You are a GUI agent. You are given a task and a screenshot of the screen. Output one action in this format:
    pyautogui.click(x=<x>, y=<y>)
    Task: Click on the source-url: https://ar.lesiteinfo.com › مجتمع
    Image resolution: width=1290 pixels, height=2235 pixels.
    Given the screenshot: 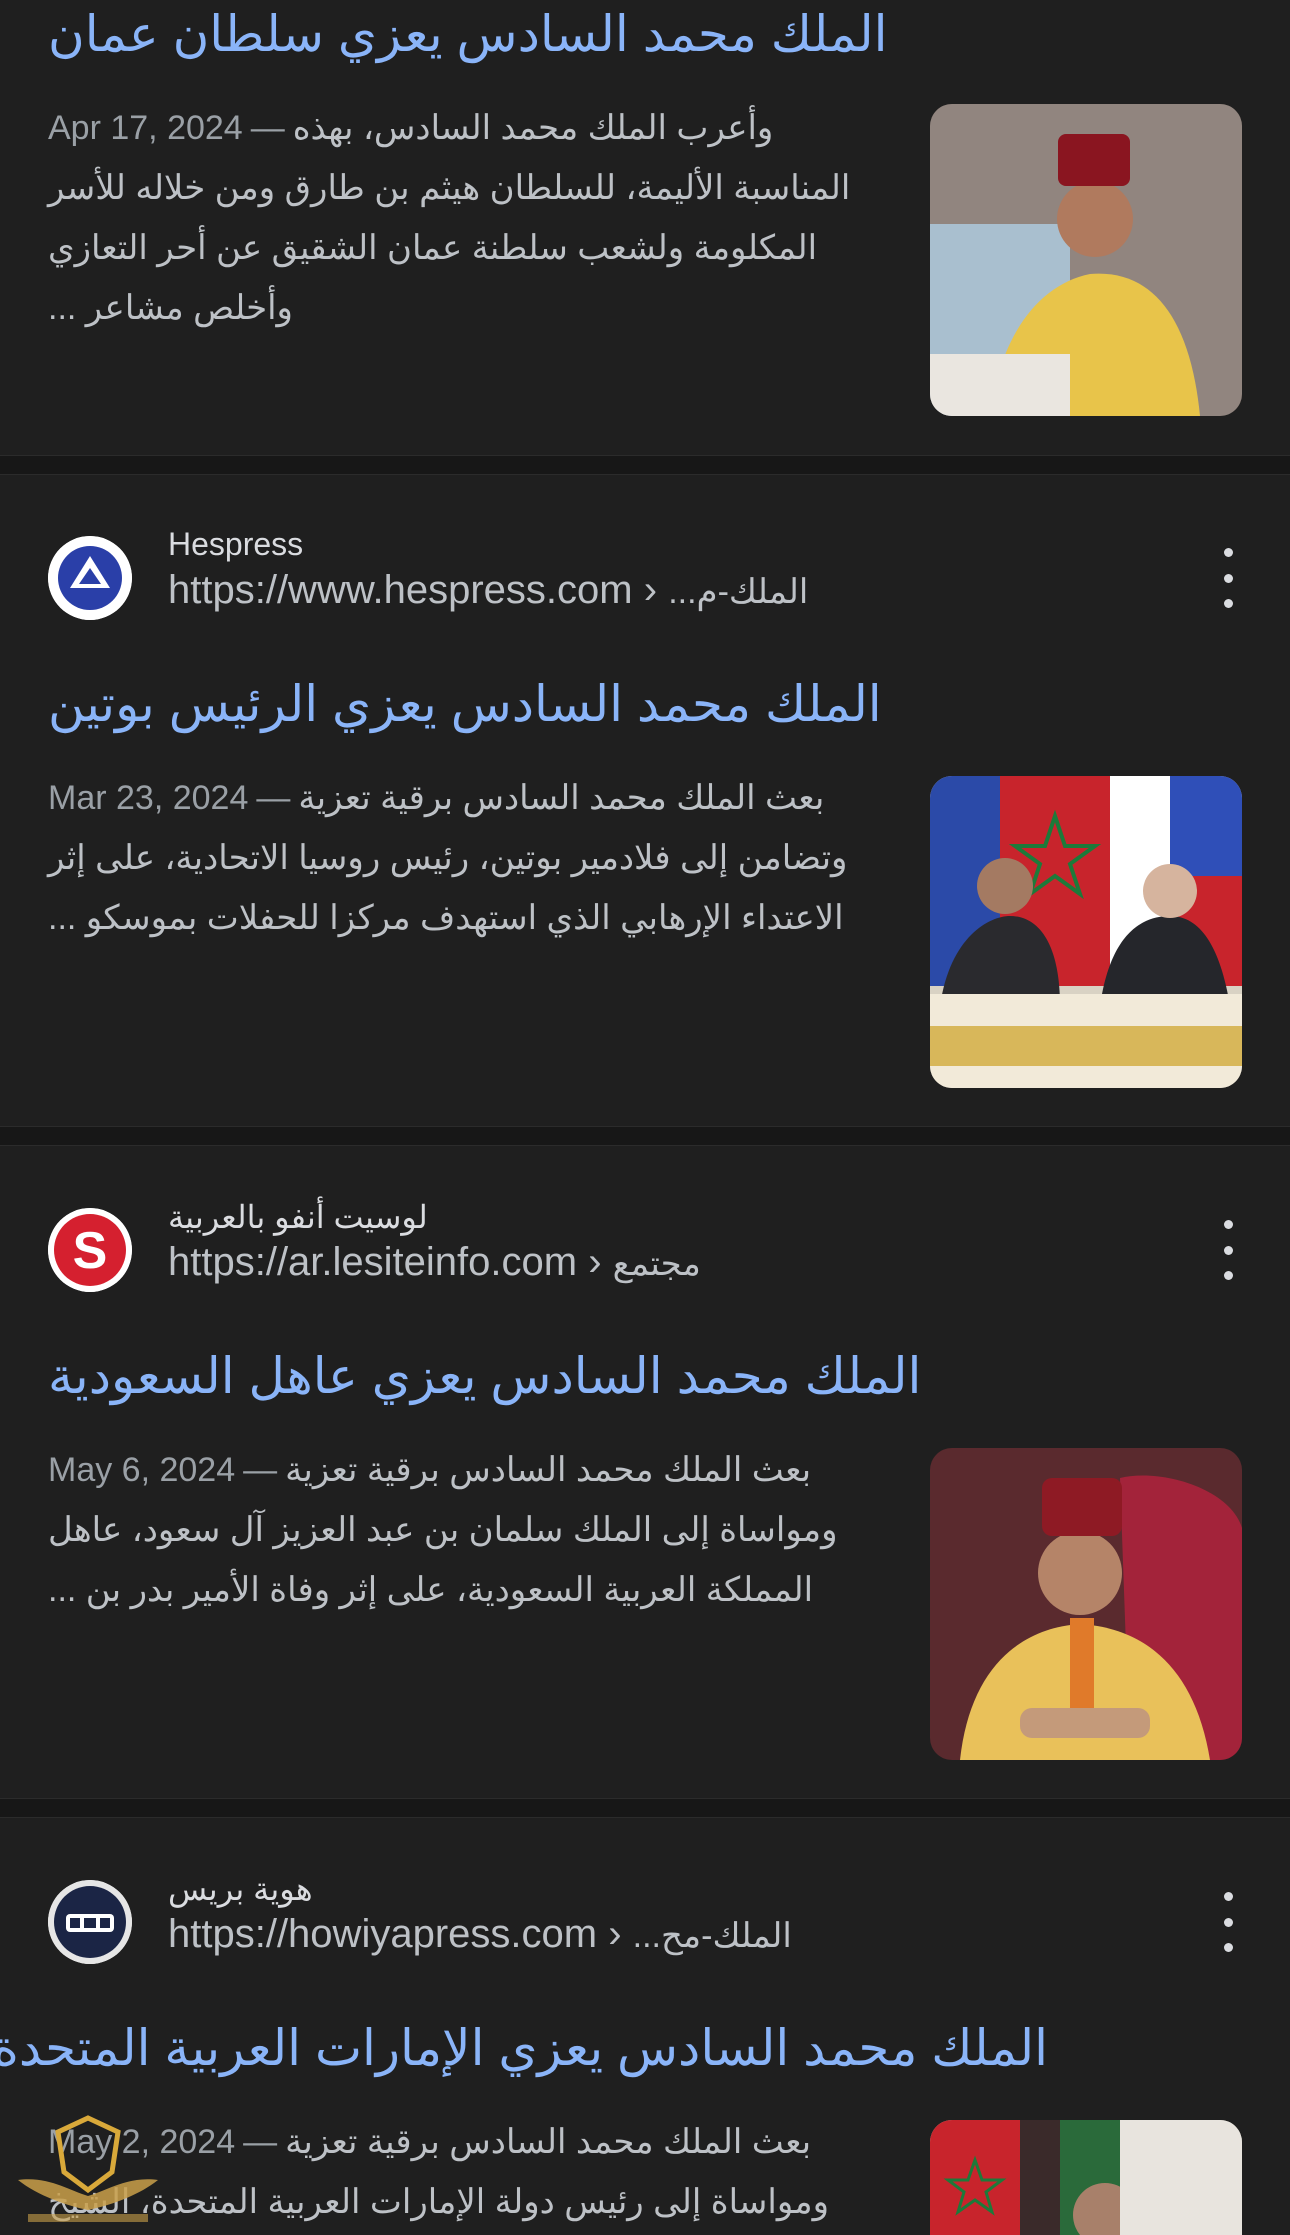 What is the action you would take?
    pyautogui.click(x=434, y=1262)
    